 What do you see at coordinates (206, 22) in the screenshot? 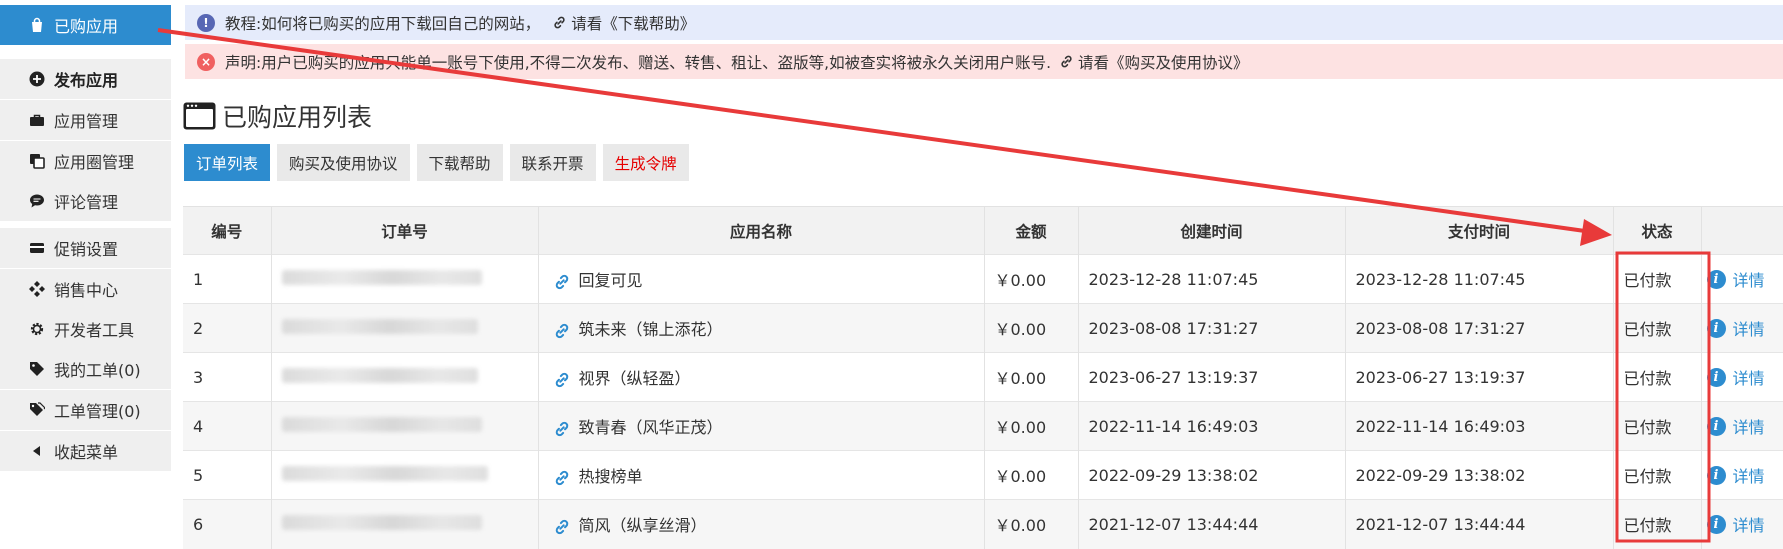
I see `exclamation-icon: !` at bounding box center [206, 22].